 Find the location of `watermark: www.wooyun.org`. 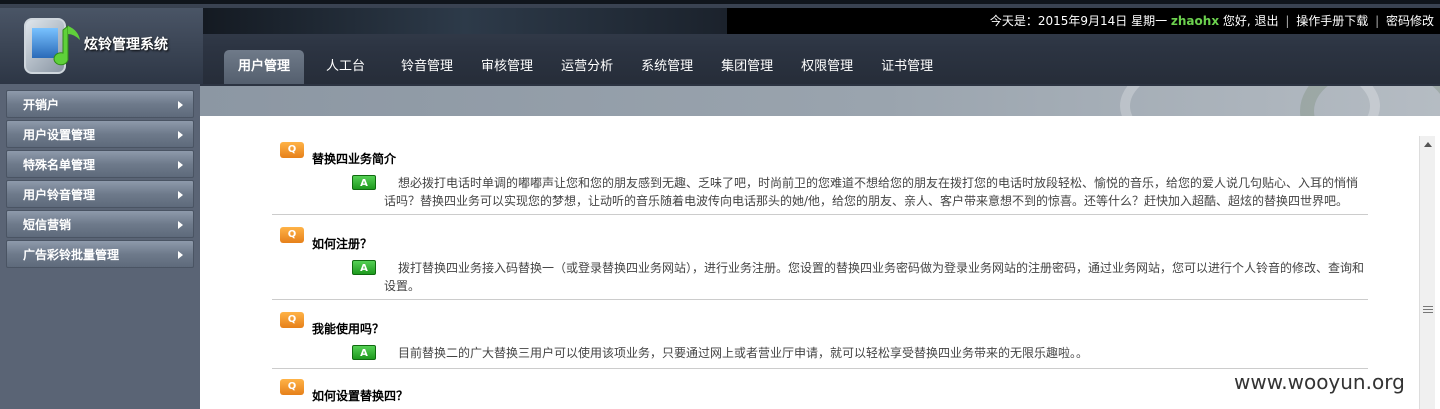

watermark: www.wooyun.org is located at coordinates (1319, 382).